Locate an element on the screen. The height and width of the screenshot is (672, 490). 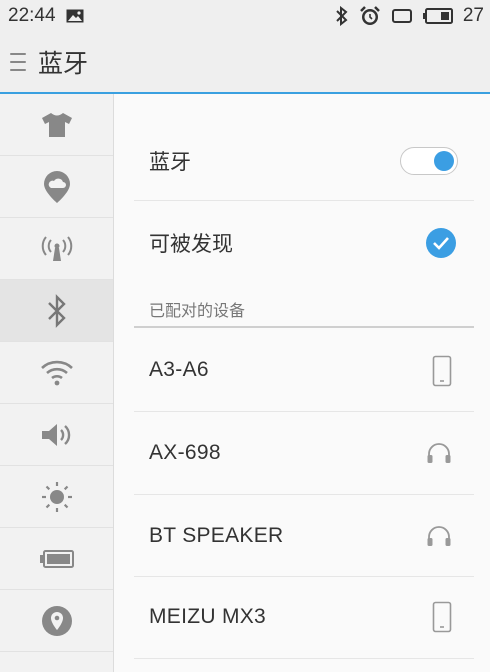
status-bar: 22:44 27 is located at coordinates (245, 16).